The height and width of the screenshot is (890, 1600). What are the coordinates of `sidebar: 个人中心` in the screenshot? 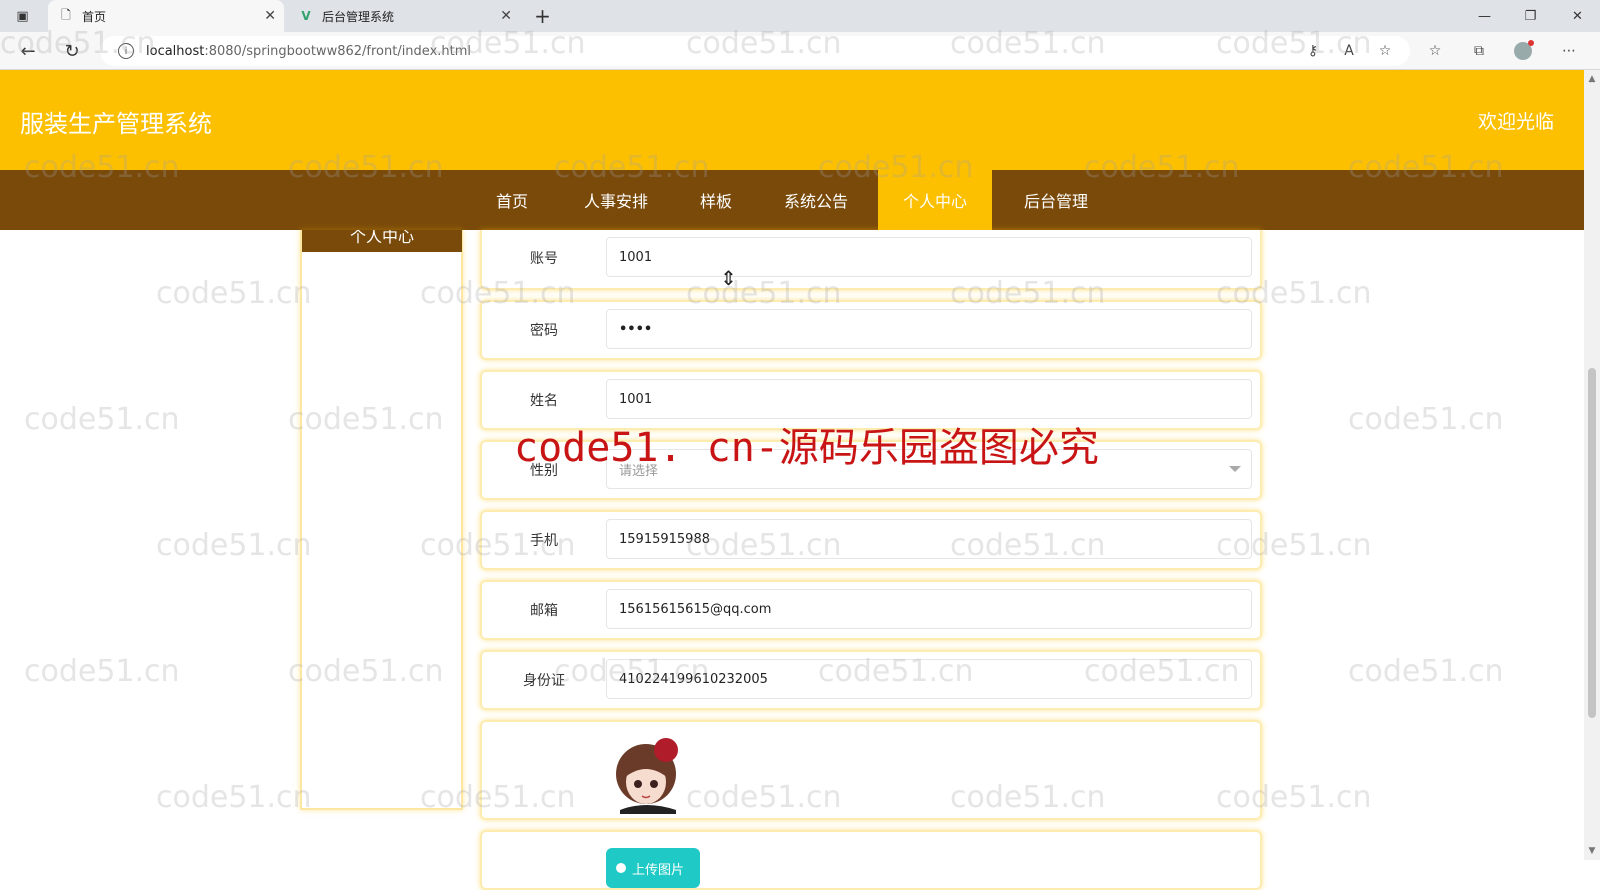 It's located at (381, 520).